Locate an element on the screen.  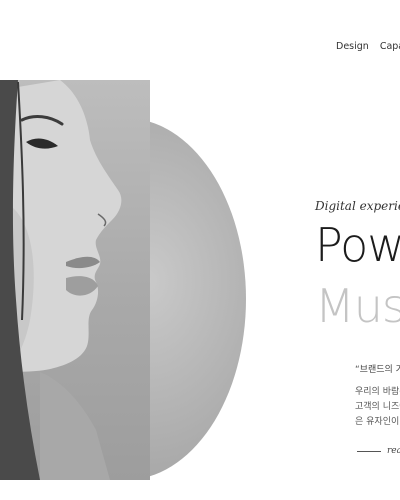
hero-body-copy: 우리의 바람은 고객의 니즈에 은 유자인이 인 is located at coordinates (377, 407).